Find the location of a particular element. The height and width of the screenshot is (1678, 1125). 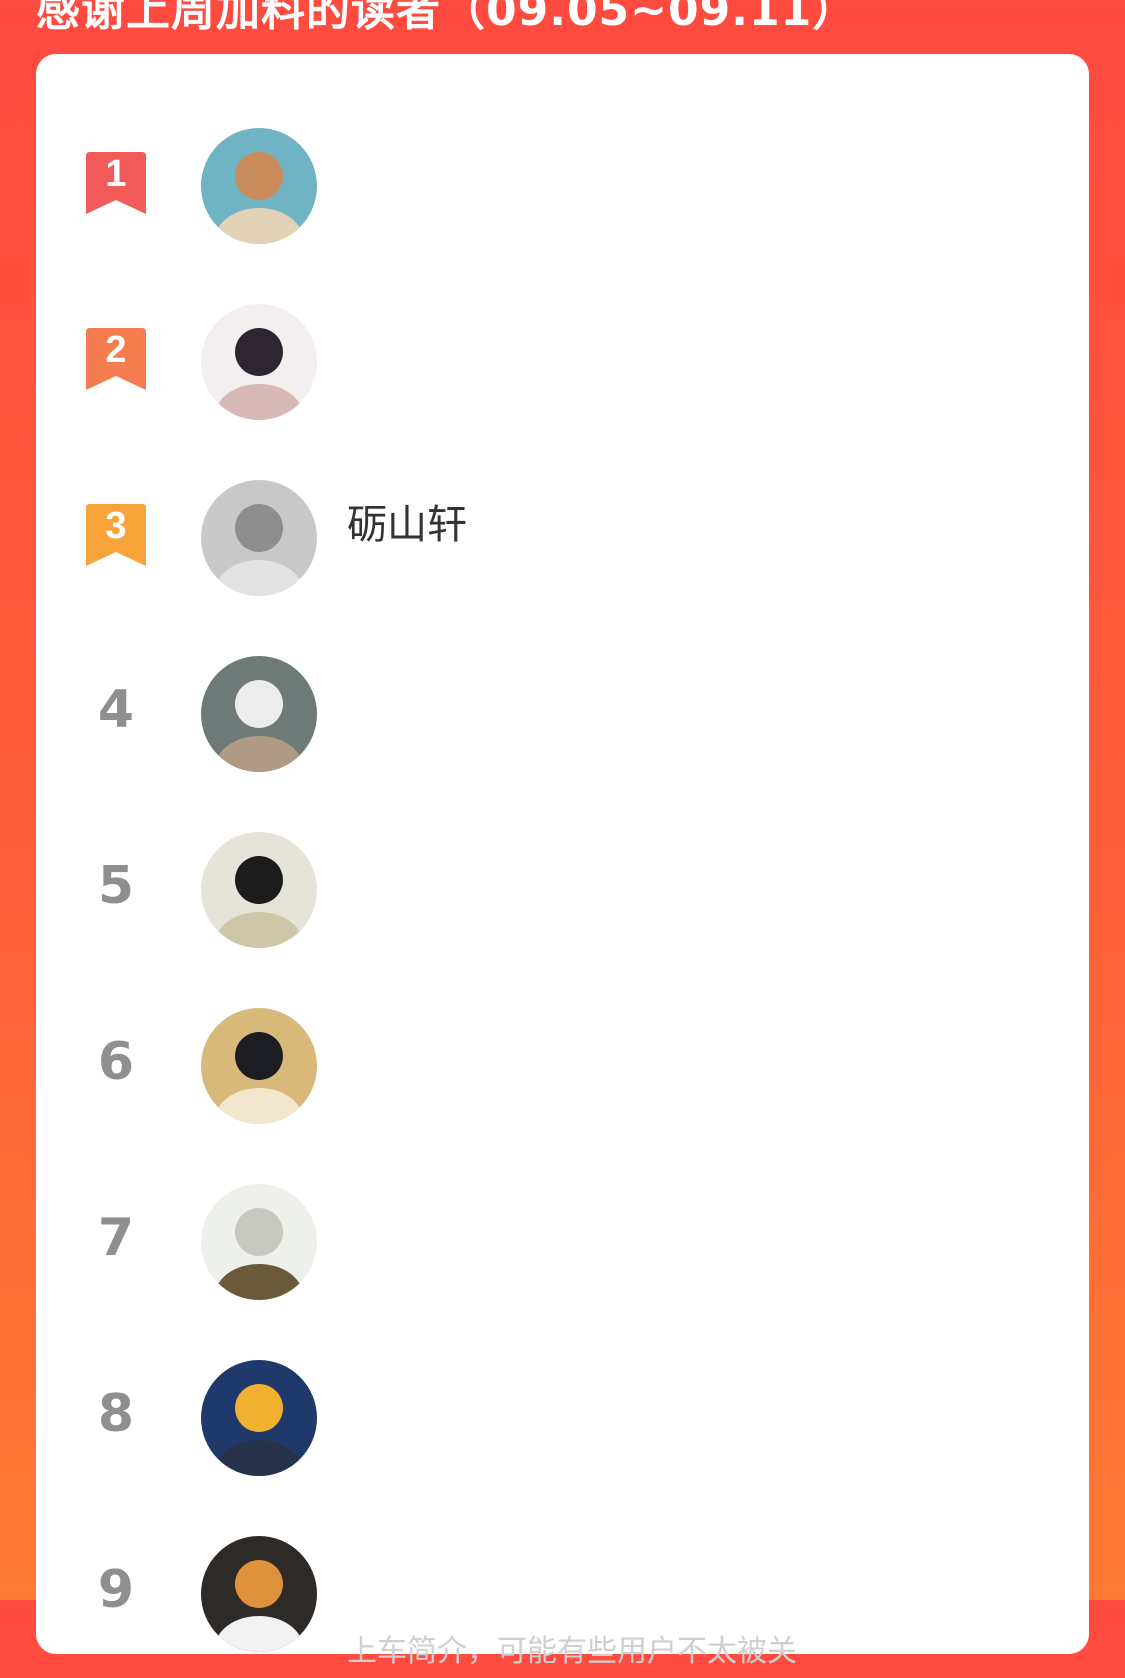

rank-badge-icon: 1 is located at coordinates (116, 183).